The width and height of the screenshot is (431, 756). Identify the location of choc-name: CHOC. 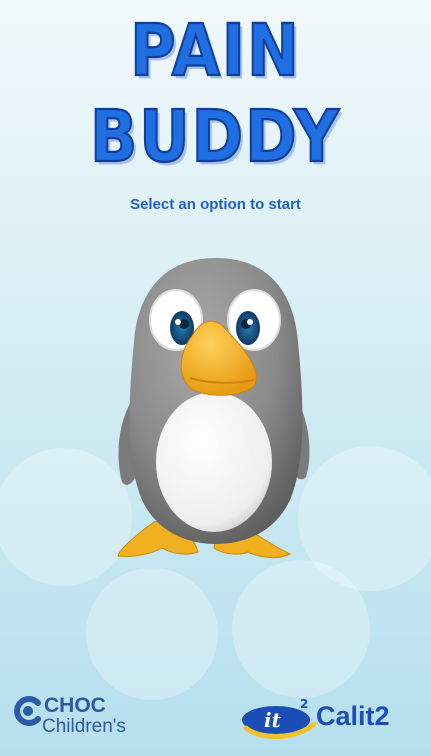
(75, 705).